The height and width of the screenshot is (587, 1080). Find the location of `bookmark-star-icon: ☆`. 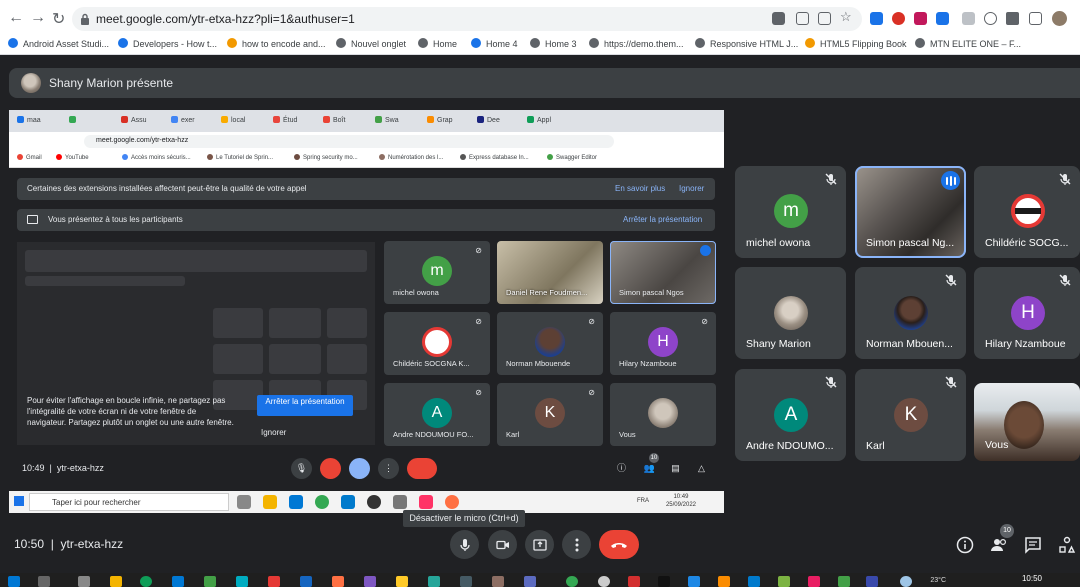

bookmark-star-icon: ☆ is located at coordinates (846, 16).